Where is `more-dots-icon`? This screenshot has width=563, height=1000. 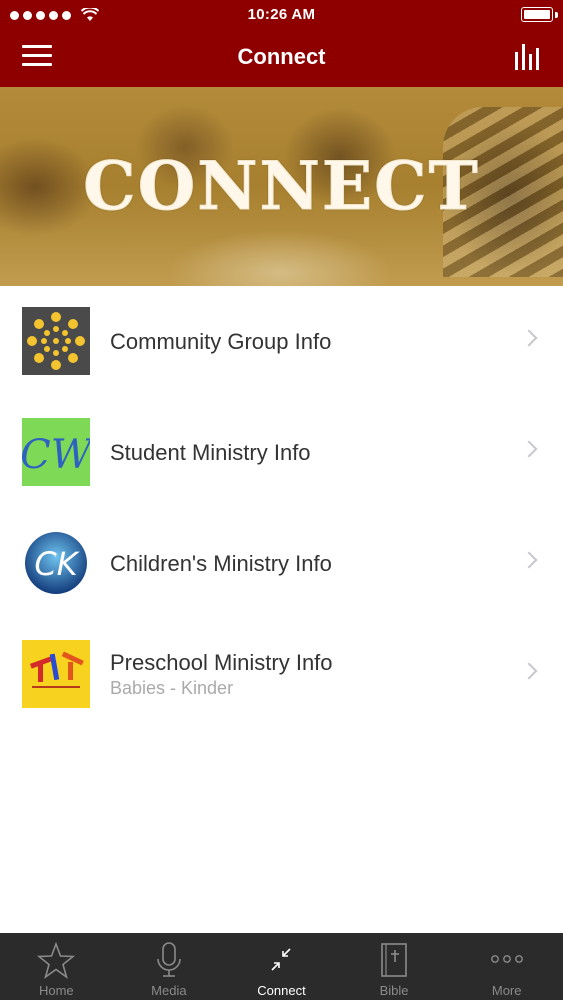 more-dots-icon is located at coordinates (506, 959).